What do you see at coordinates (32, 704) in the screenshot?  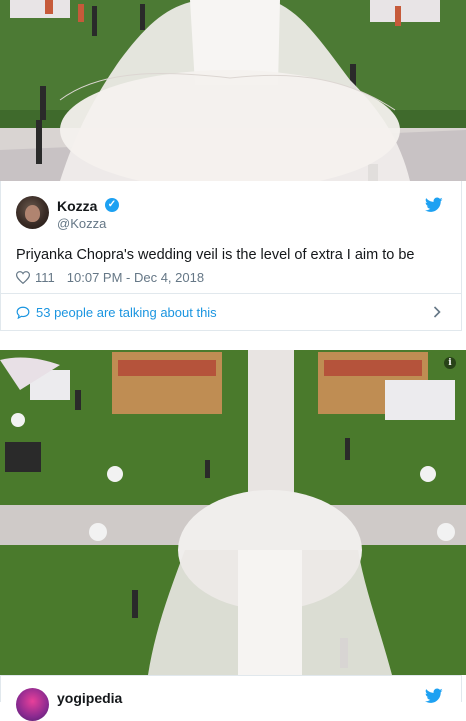 I see `next-user-avatar` at bounding box center [32, 704].